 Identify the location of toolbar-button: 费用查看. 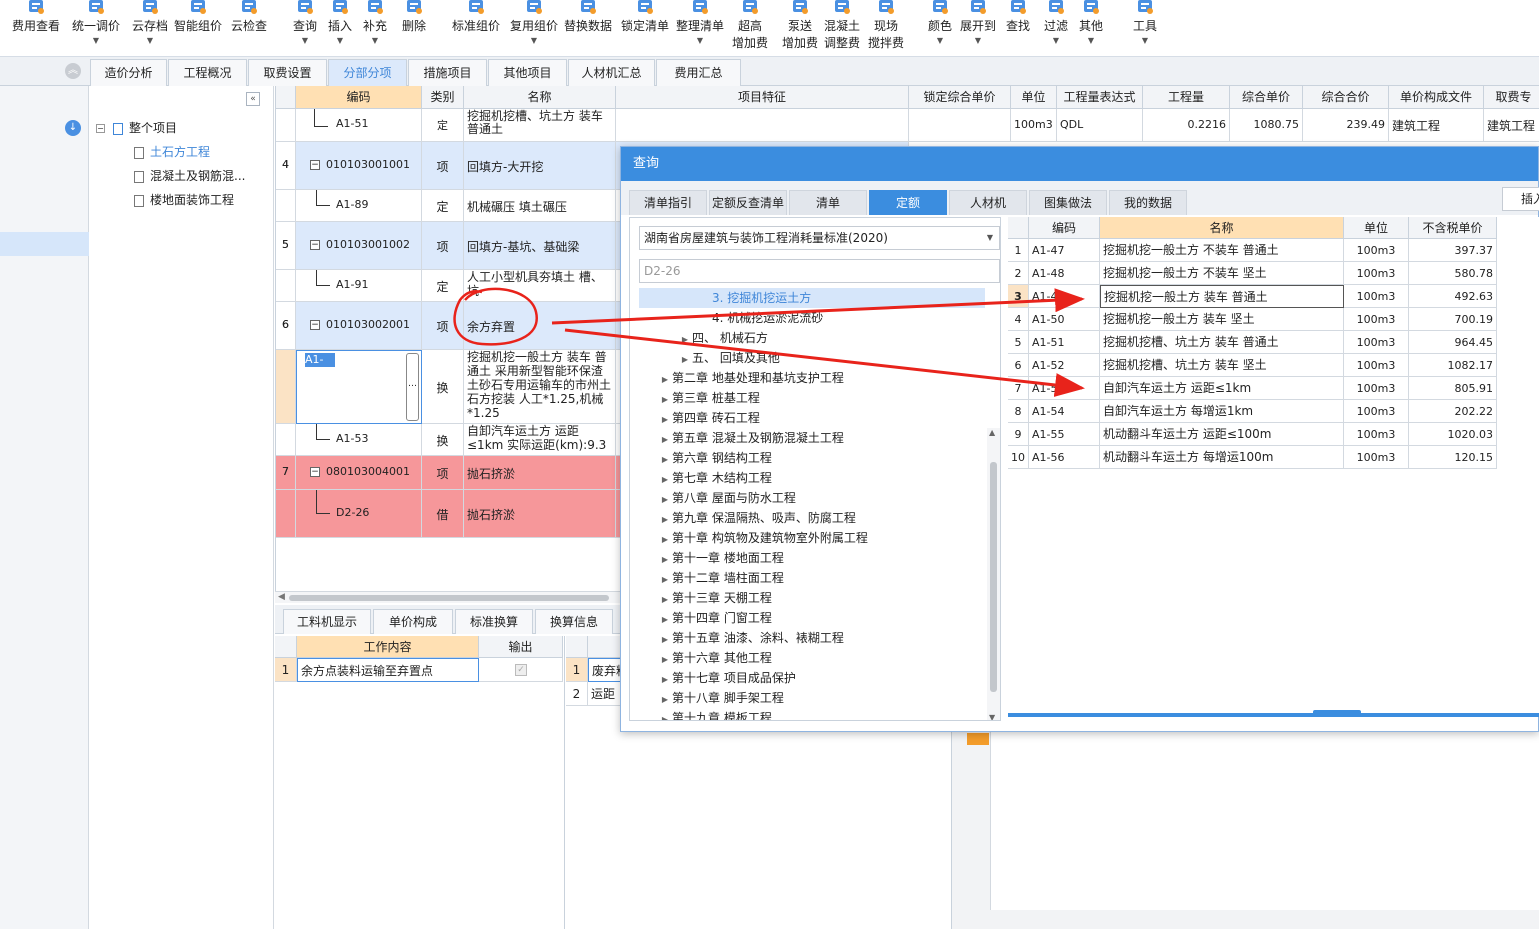
(36, 28).